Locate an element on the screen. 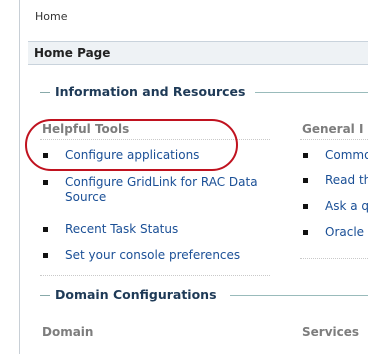 The image size is (368, 354). section-information-resources: Information and Resources is located at coordinates (204, 92).